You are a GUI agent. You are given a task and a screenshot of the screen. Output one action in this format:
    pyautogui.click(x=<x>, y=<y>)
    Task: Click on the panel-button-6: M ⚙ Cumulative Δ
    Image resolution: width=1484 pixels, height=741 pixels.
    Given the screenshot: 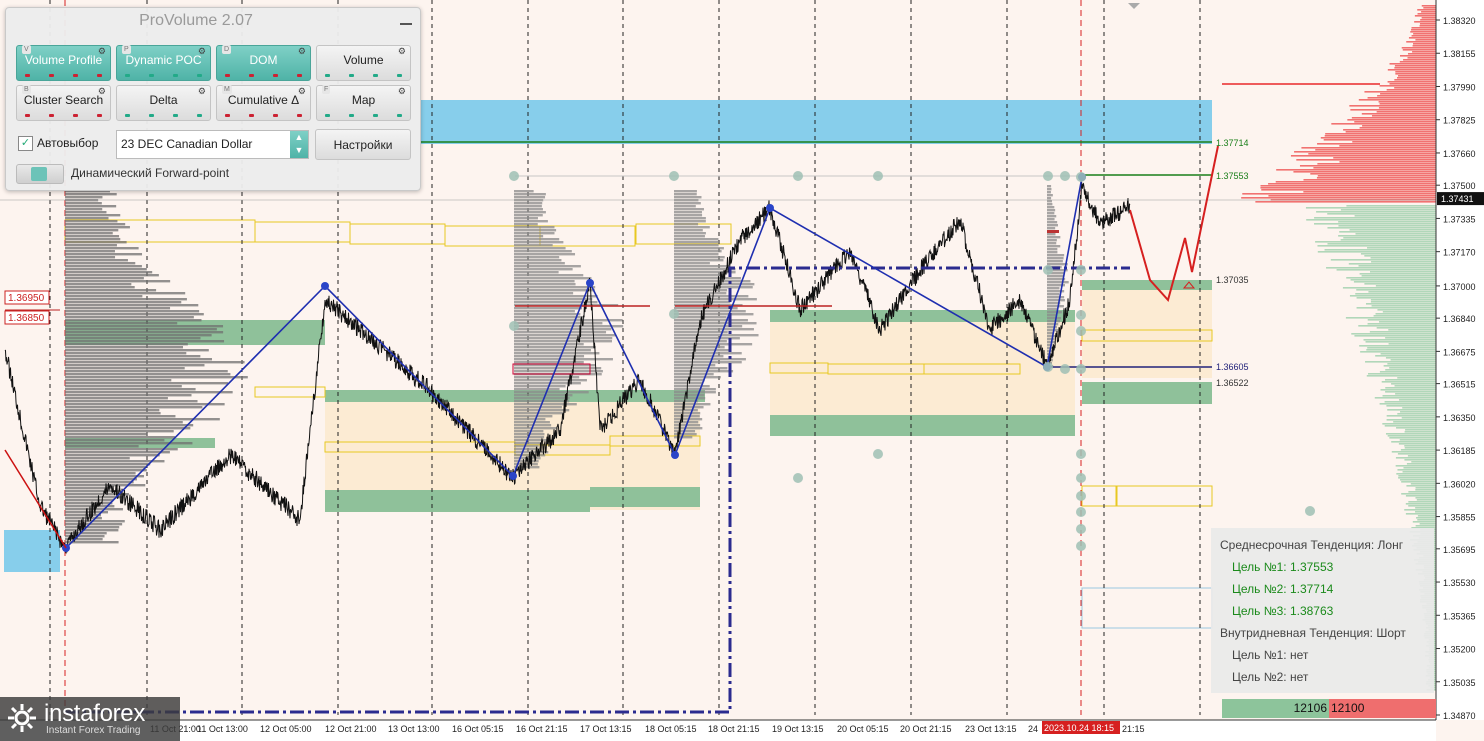 What is the action you would take?
    pyautogui.click(x=263, y=103)
    